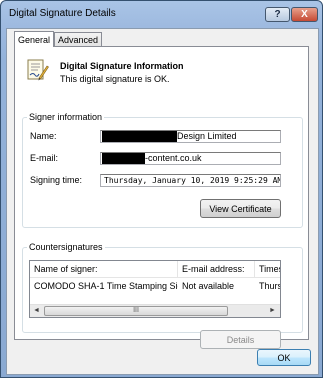 This screenshot has height=378, width=323. I want to click on email-label: E-mail:, so click(44, 158).